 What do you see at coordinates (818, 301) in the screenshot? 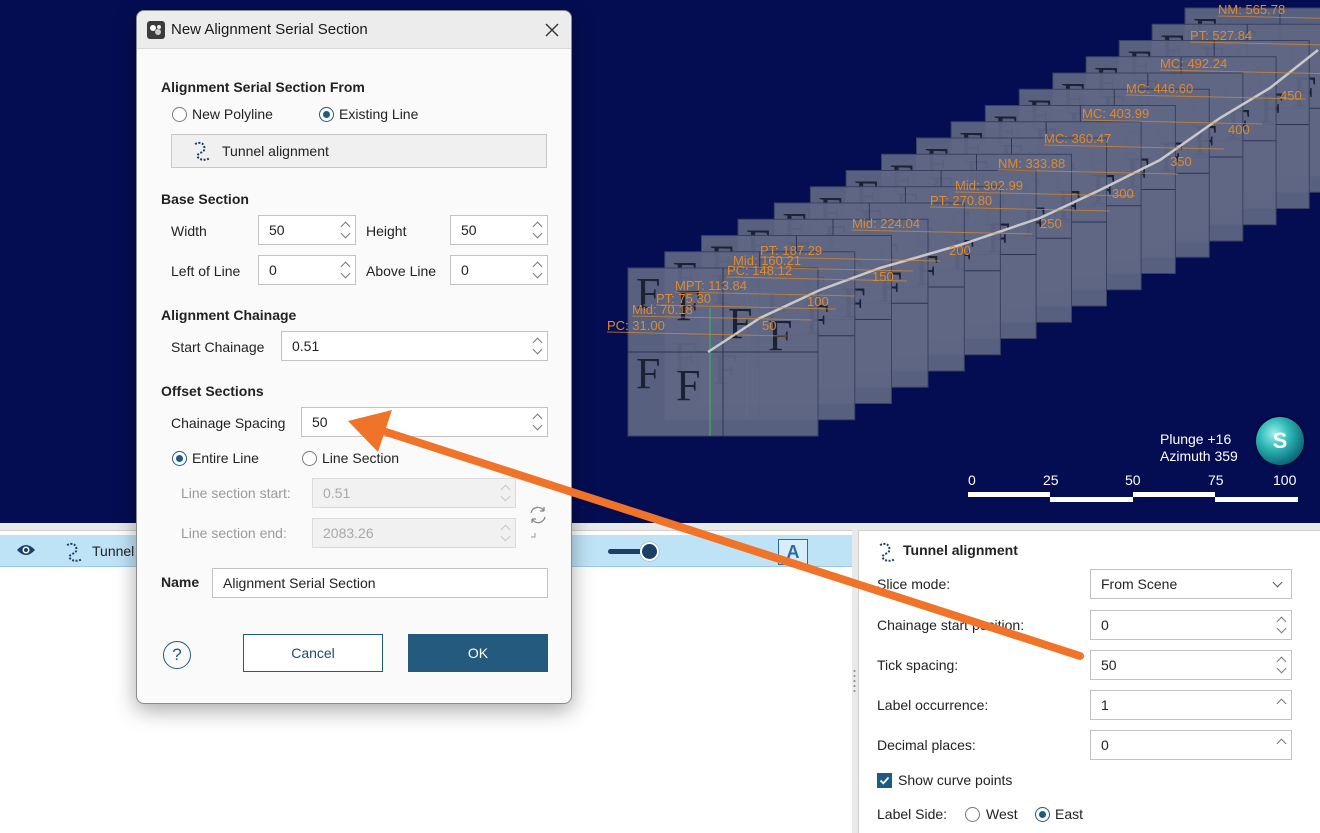
I see `chainage-label: 100` at bounding box center [818, 301].